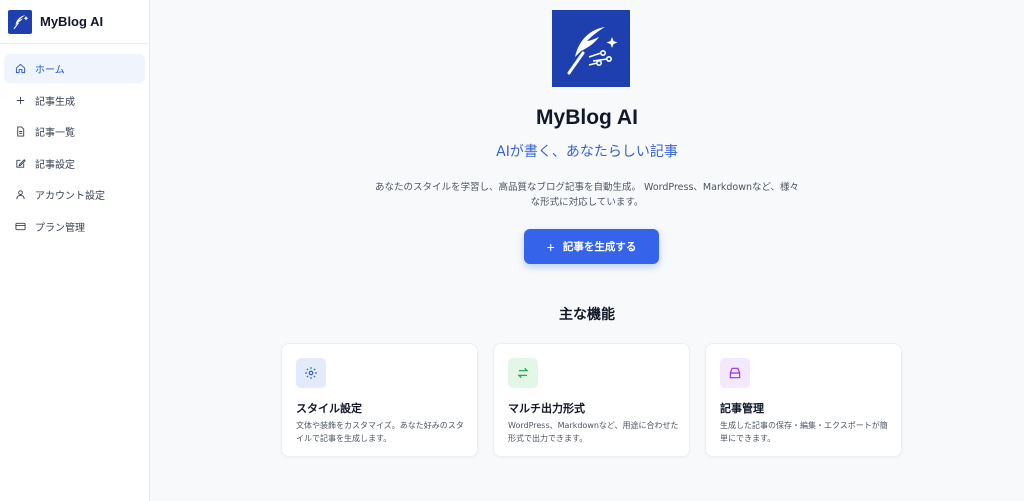 This screenshot has width=1024, height=501. Describe the element at coordinates (311, 373) in the screenshot. I see `gear-icon` at that location.